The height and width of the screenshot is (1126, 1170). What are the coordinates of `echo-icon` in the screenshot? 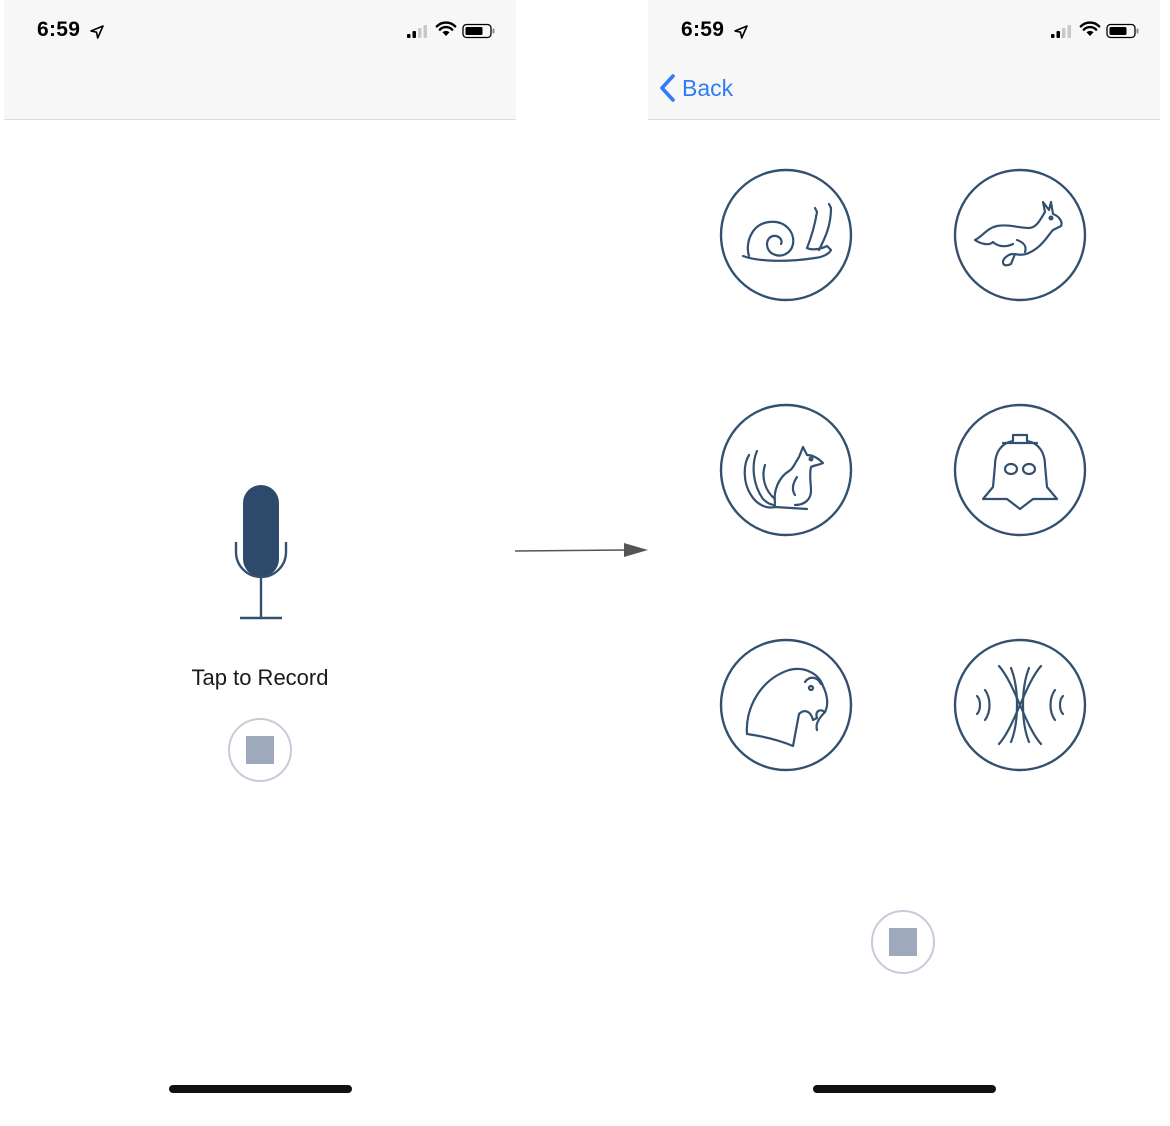 It's located at (1020, 705).